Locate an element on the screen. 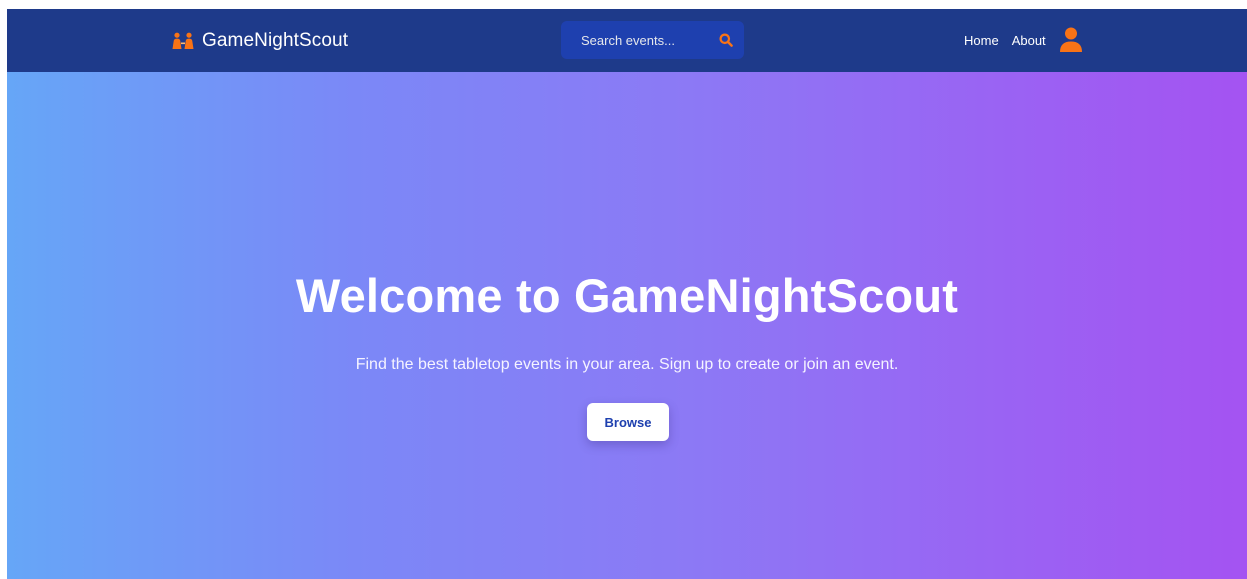 The height and width of the screenshot is (579, 1247). navbar: GameNightScout Home About is located at coordinates (627, 40).